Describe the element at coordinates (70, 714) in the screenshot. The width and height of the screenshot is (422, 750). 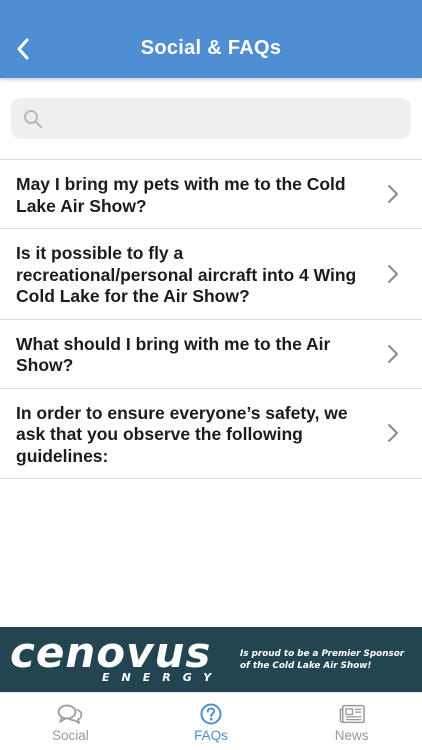
I see `chat-bubbles-icon` at that location.